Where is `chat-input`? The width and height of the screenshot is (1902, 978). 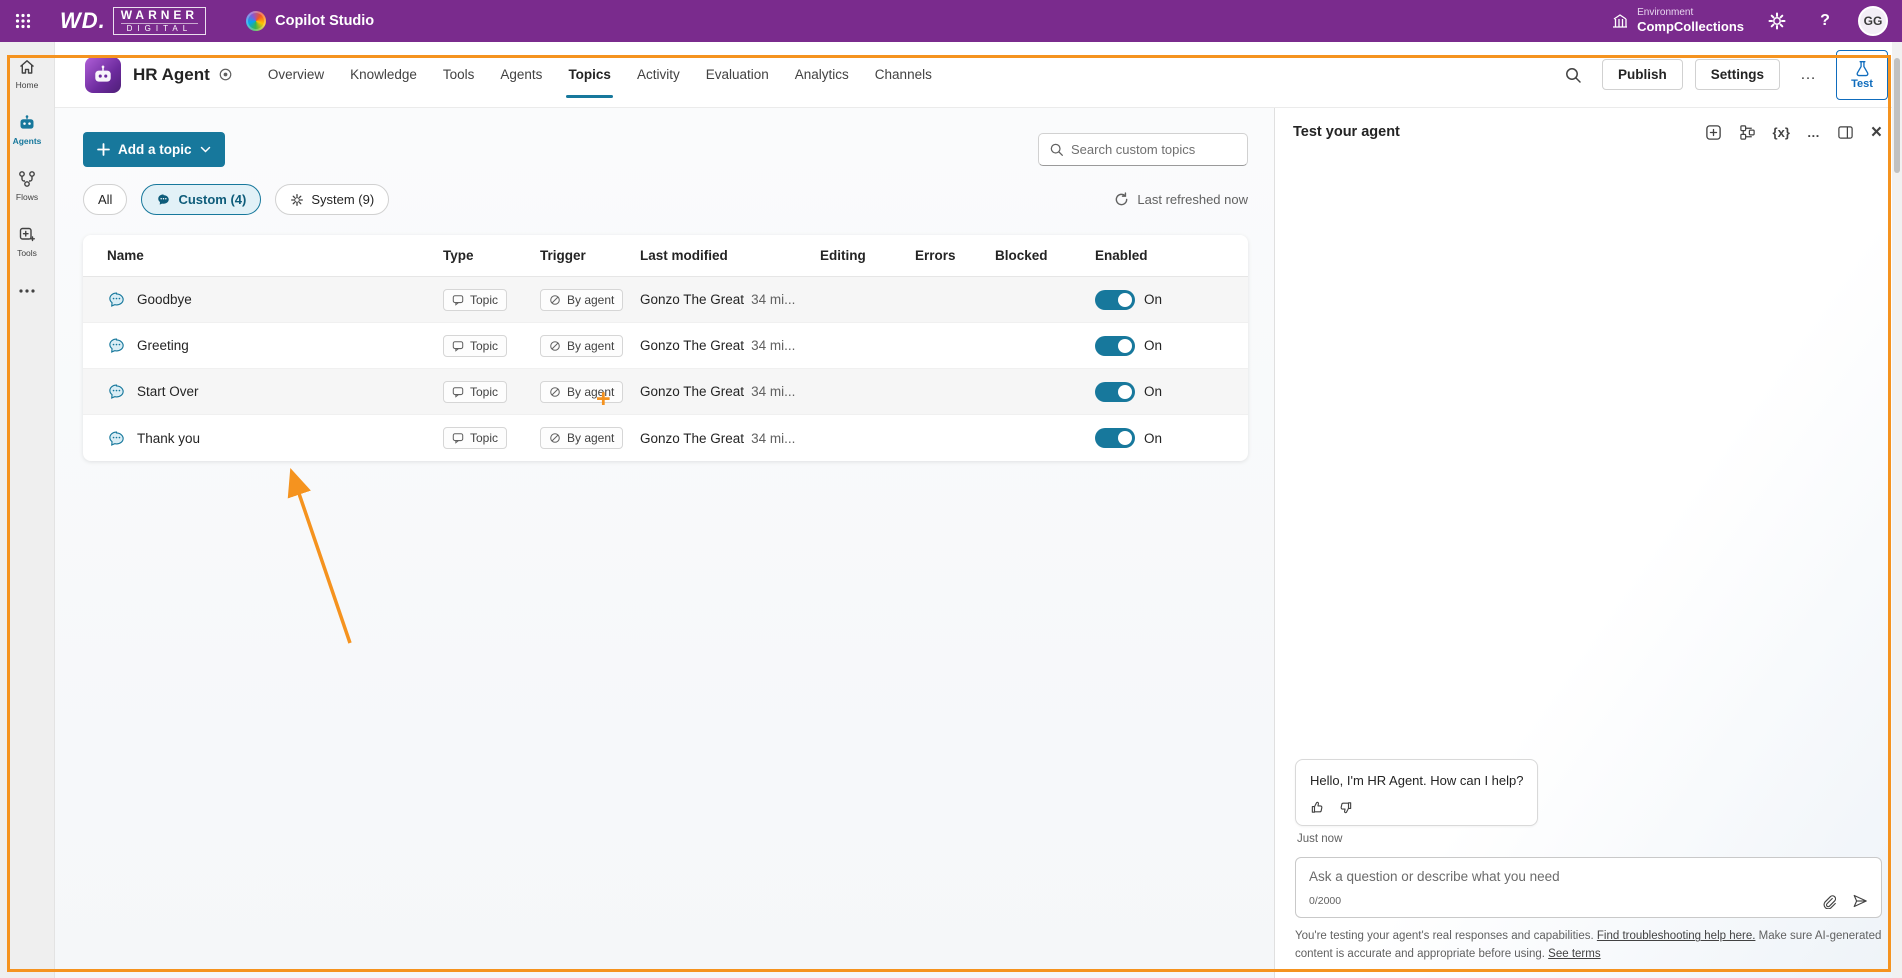
chat-input is located at coordinates (1588, 877).